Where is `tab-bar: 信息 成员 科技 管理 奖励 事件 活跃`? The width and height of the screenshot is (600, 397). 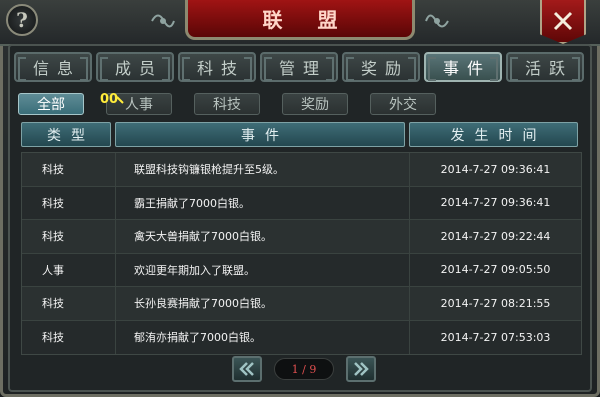 tab-bar: 信息 成员 科技 管理 奖励 事件 活跃 is located at coordinates (299, 67).